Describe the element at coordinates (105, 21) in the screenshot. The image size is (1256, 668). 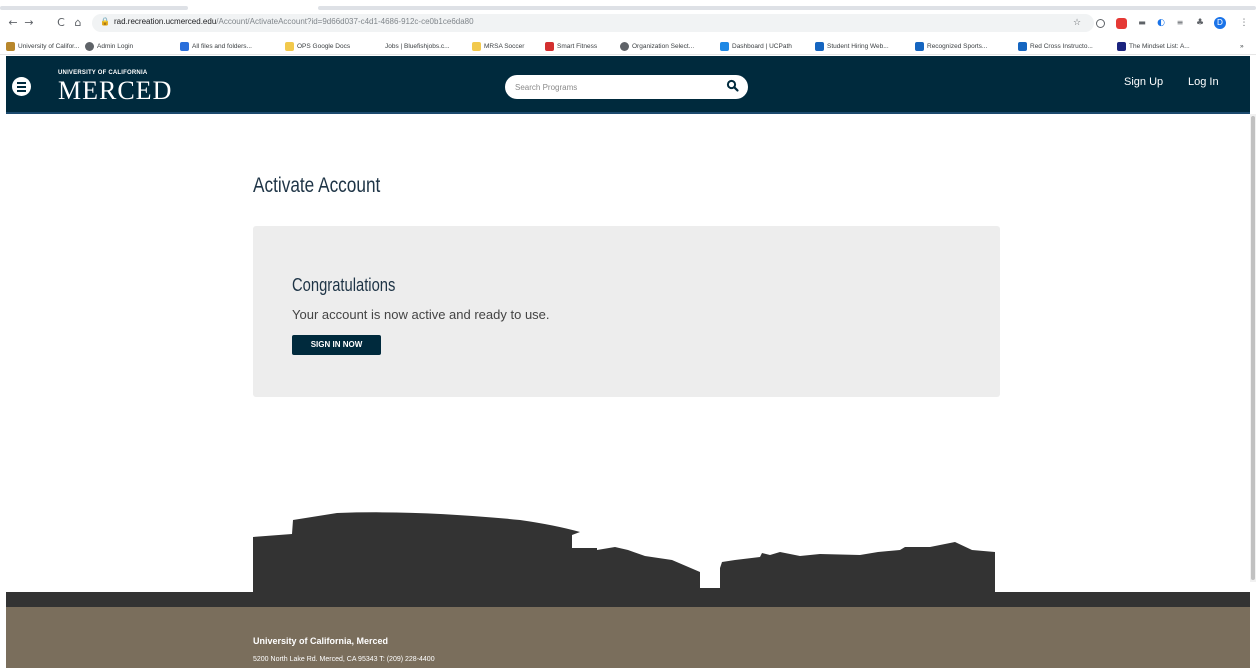
I see `lock-icon: 🔒` at that location.